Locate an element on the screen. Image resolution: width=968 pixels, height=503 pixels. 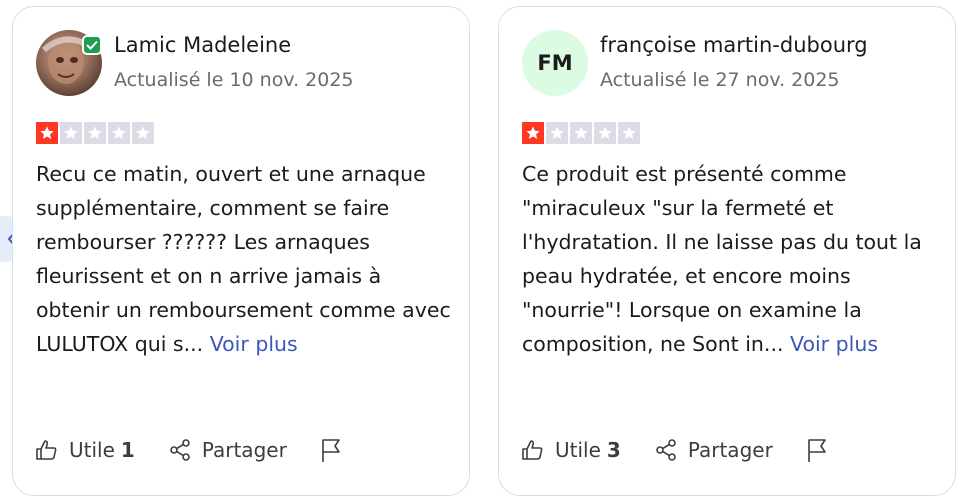
avatar: FM is located at coordinates (555, 63).